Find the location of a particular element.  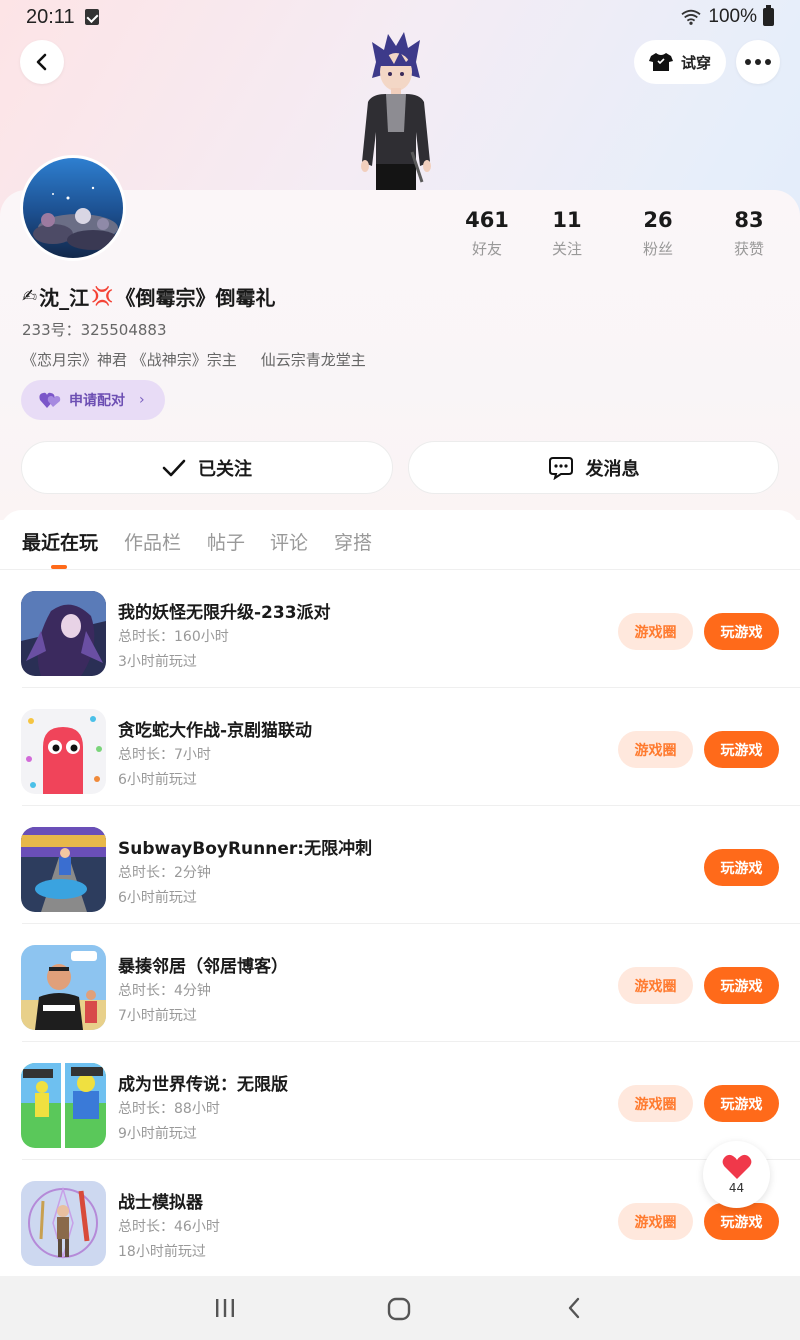

nickname: ✍ 沈_江 💢 《倒霉宗》倒霉礼 is located at coordinates (149, 296).